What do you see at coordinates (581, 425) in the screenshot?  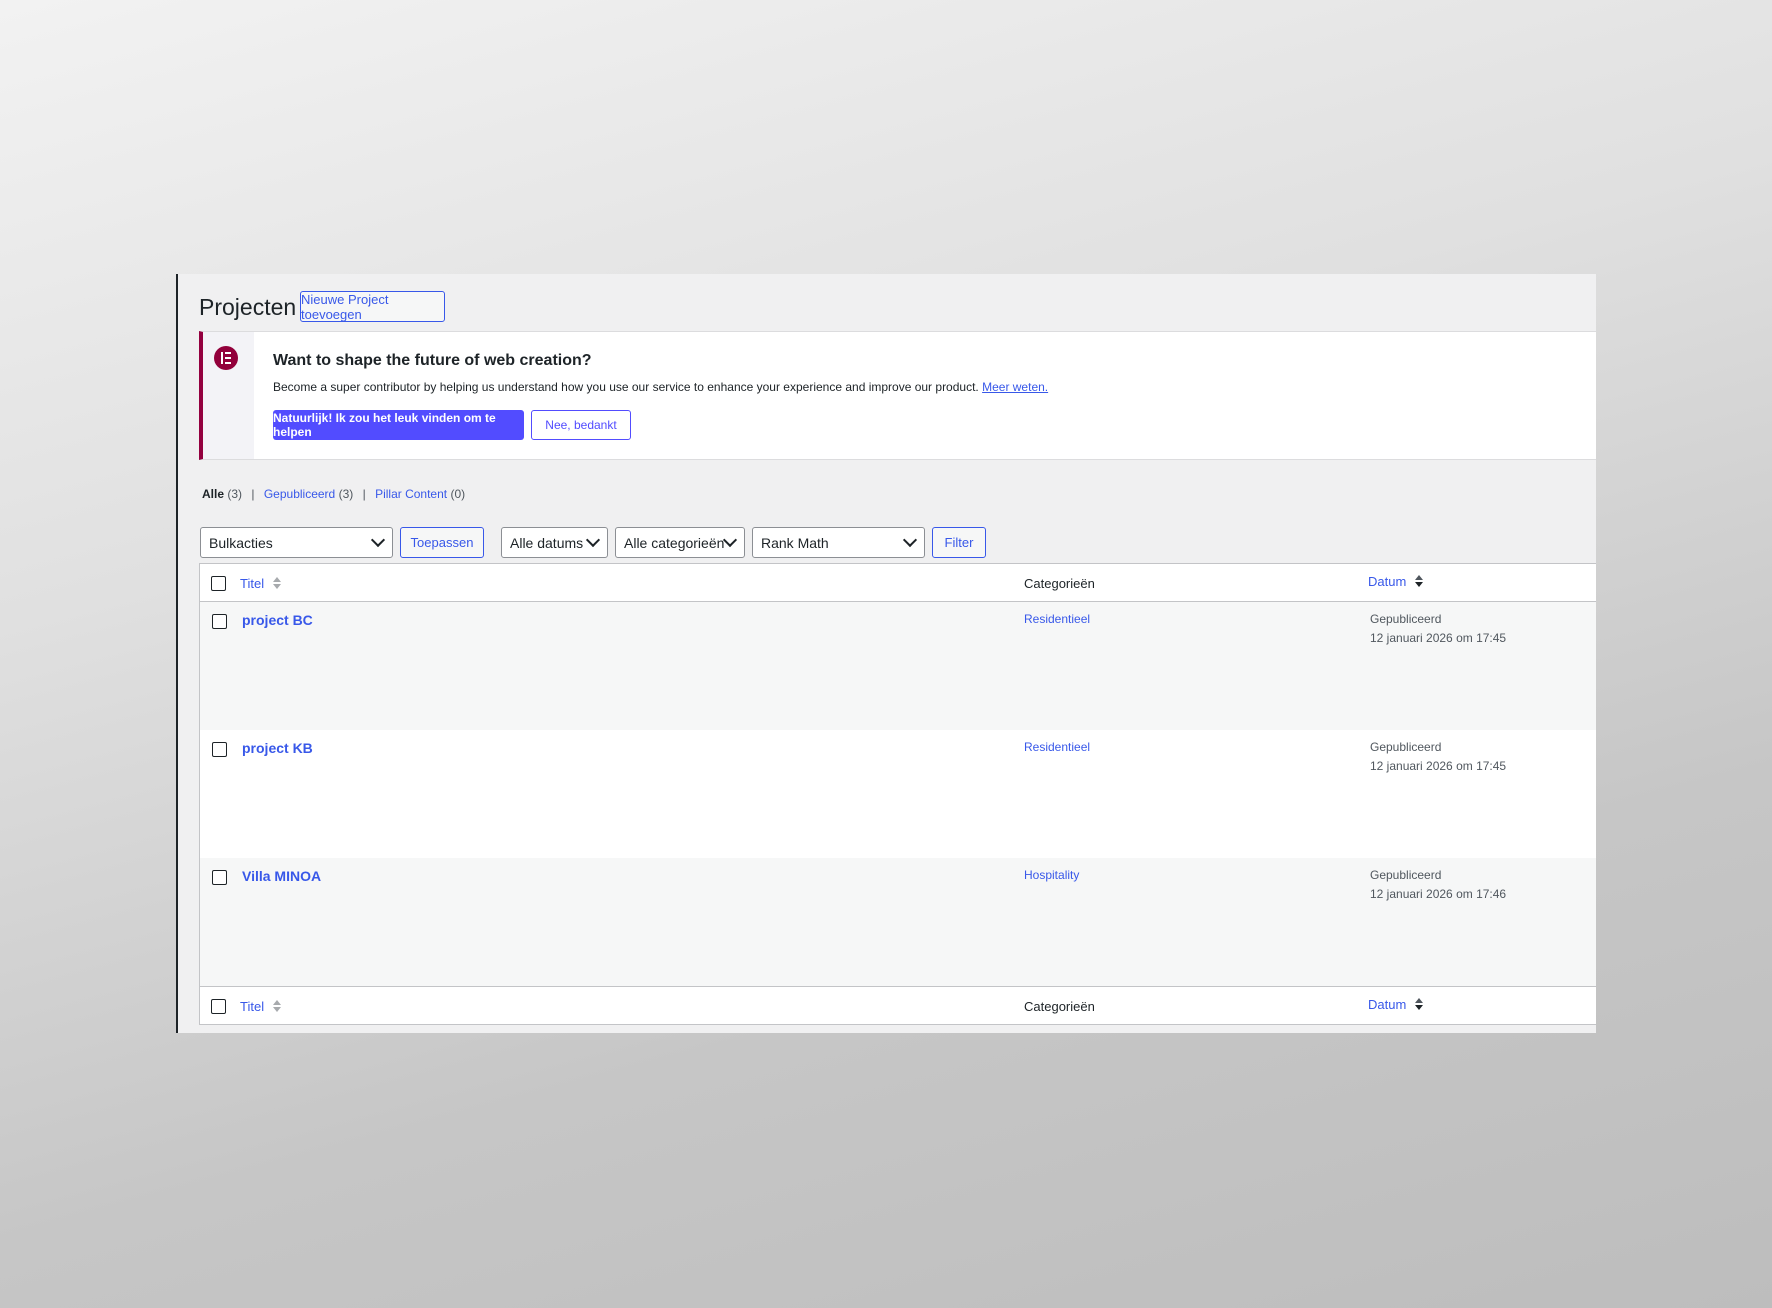 I see `decline-button: Nee, bedankt` at bounding box center [581, 425].